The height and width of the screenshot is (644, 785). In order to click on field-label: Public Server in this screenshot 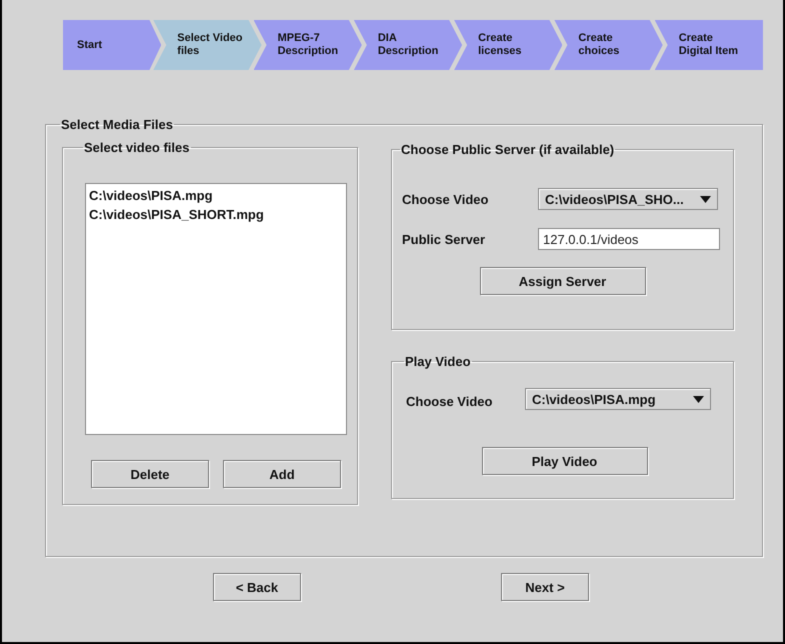, I will do `click(444, 239)`.